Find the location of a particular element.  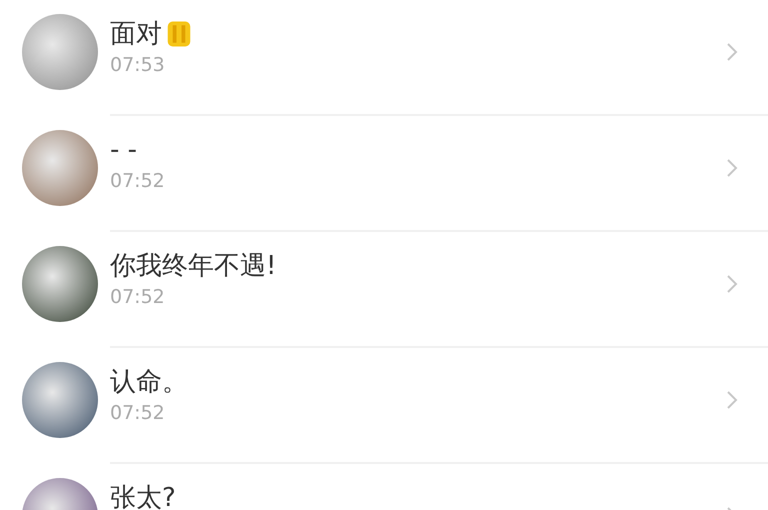

contact-name: 你我终年不遇! is located at coordinates (193, 266).